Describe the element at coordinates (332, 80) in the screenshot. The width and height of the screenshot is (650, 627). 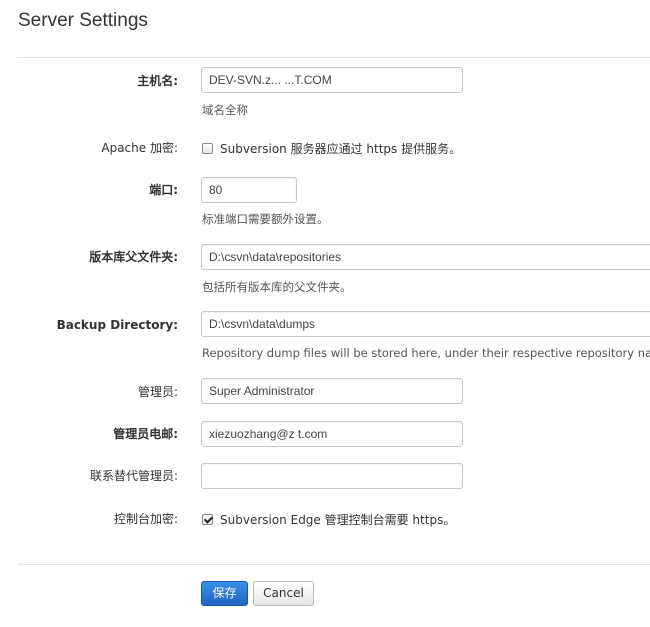
I see `hostname-input: DEV-SVN.z... ...T.COM` at that location.